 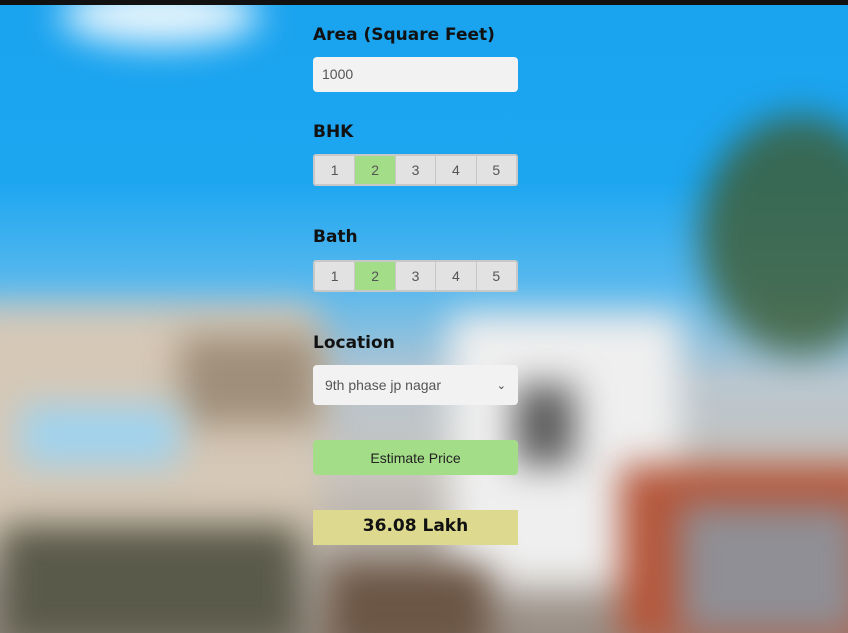 I want to click on bath-label: Bath, so click(x=335, y=237).